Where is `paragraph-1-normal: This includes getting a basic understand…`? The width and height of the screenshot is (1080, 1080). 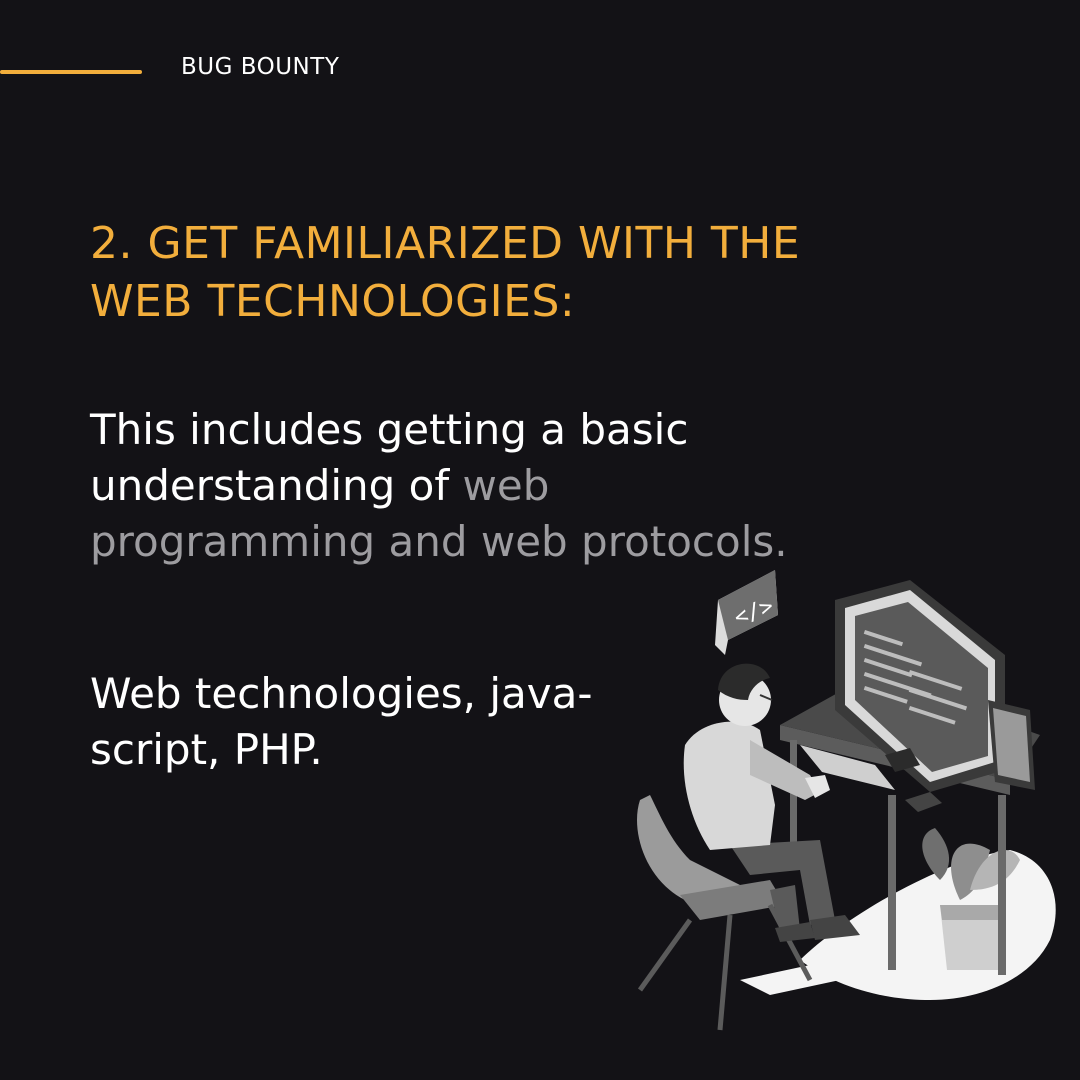 paragraph-1-normal: This includes getting a basic understand… is located at coordinates (389, 457).